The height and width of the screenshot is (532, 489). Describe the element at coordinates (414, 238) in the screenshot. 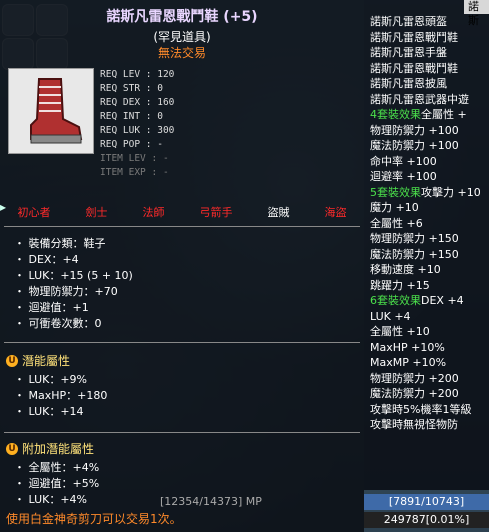

I see `set-effect: 物理防禦力 +150` at that location.